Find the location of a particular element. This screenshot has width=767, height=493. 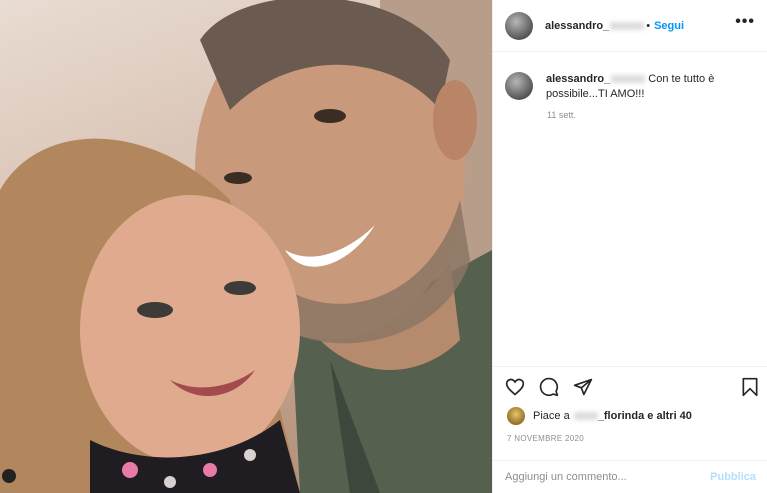

caption-author-username: alessandro_ is located at coordinates (596, 79).